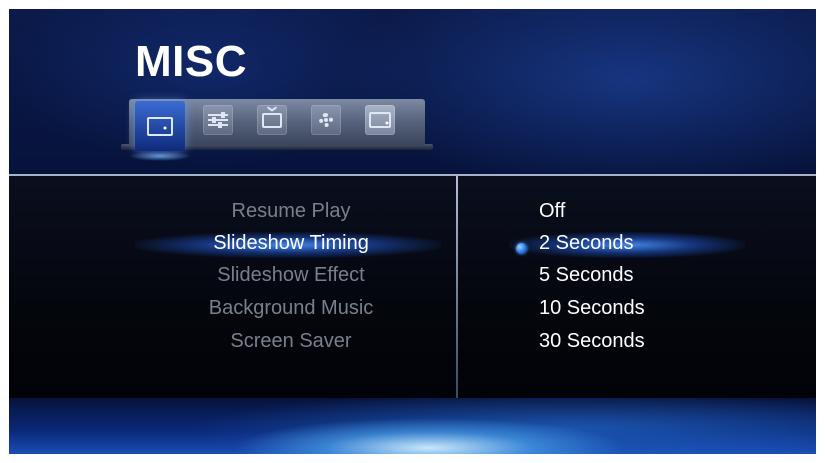 The image size is (825, 463). I want to click on menu-item-slideshow-effect: Slideshow Effect, so click(291, 275).